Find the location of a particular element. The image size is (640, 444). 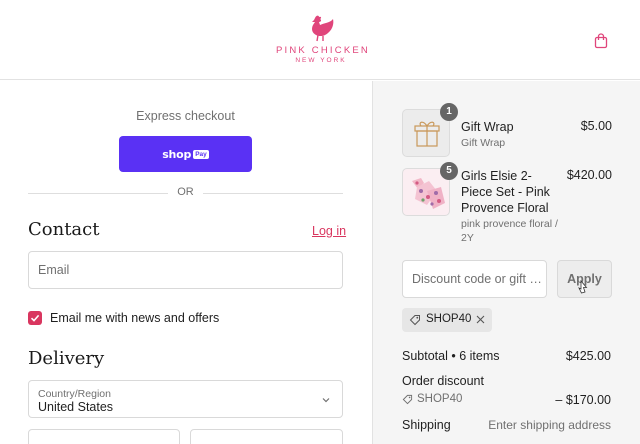

quantity-badge: 5 is located at coordinates (449, 171).